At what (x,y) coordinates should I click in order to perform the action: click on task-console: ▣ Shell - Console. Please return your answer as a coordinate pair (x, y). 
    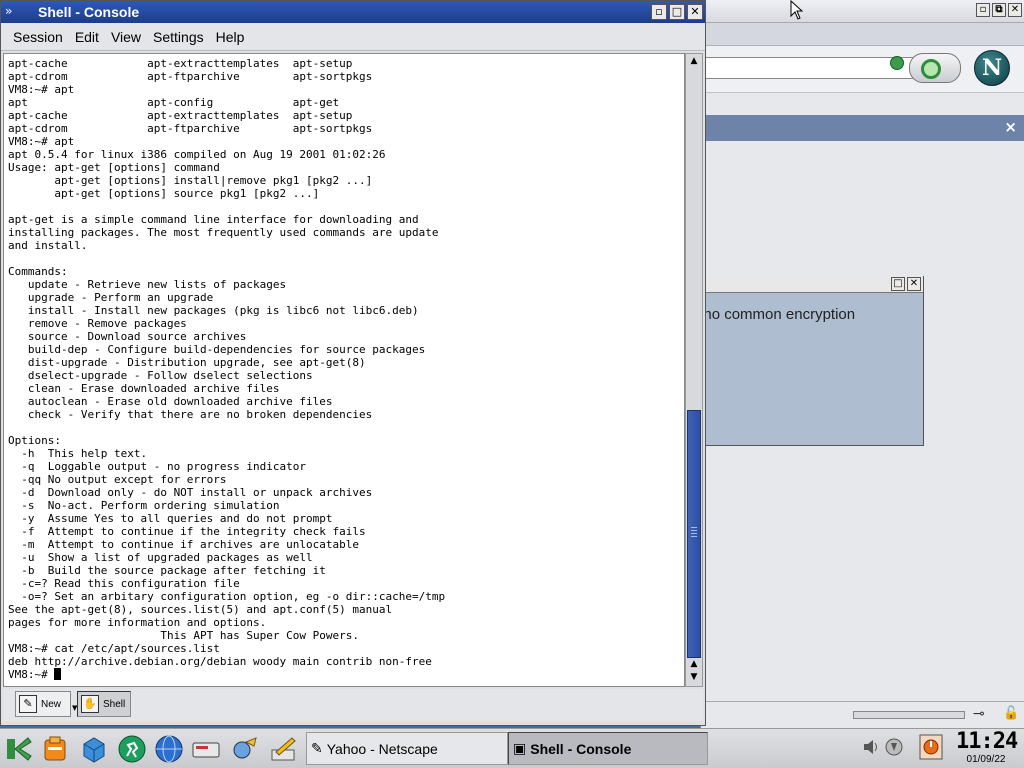
    Looking at the image, I should click on (608, 748).